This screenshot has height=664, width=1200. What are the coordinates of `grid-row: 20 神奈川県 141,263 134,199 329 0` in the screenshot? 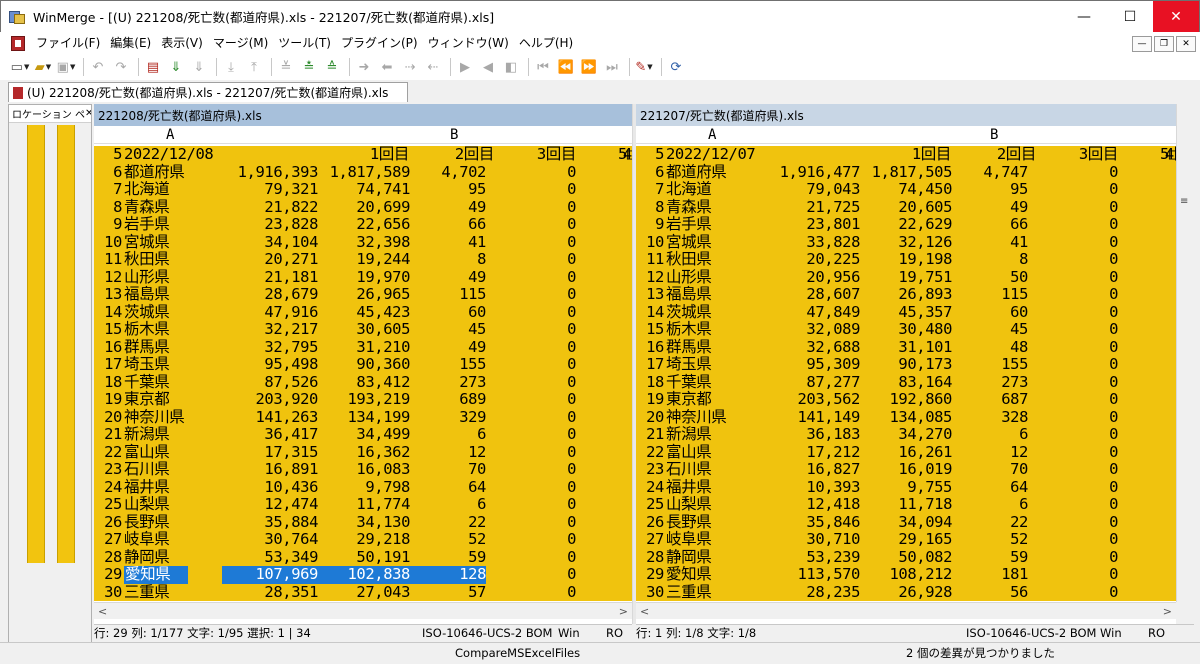 It's located at (363, 417).